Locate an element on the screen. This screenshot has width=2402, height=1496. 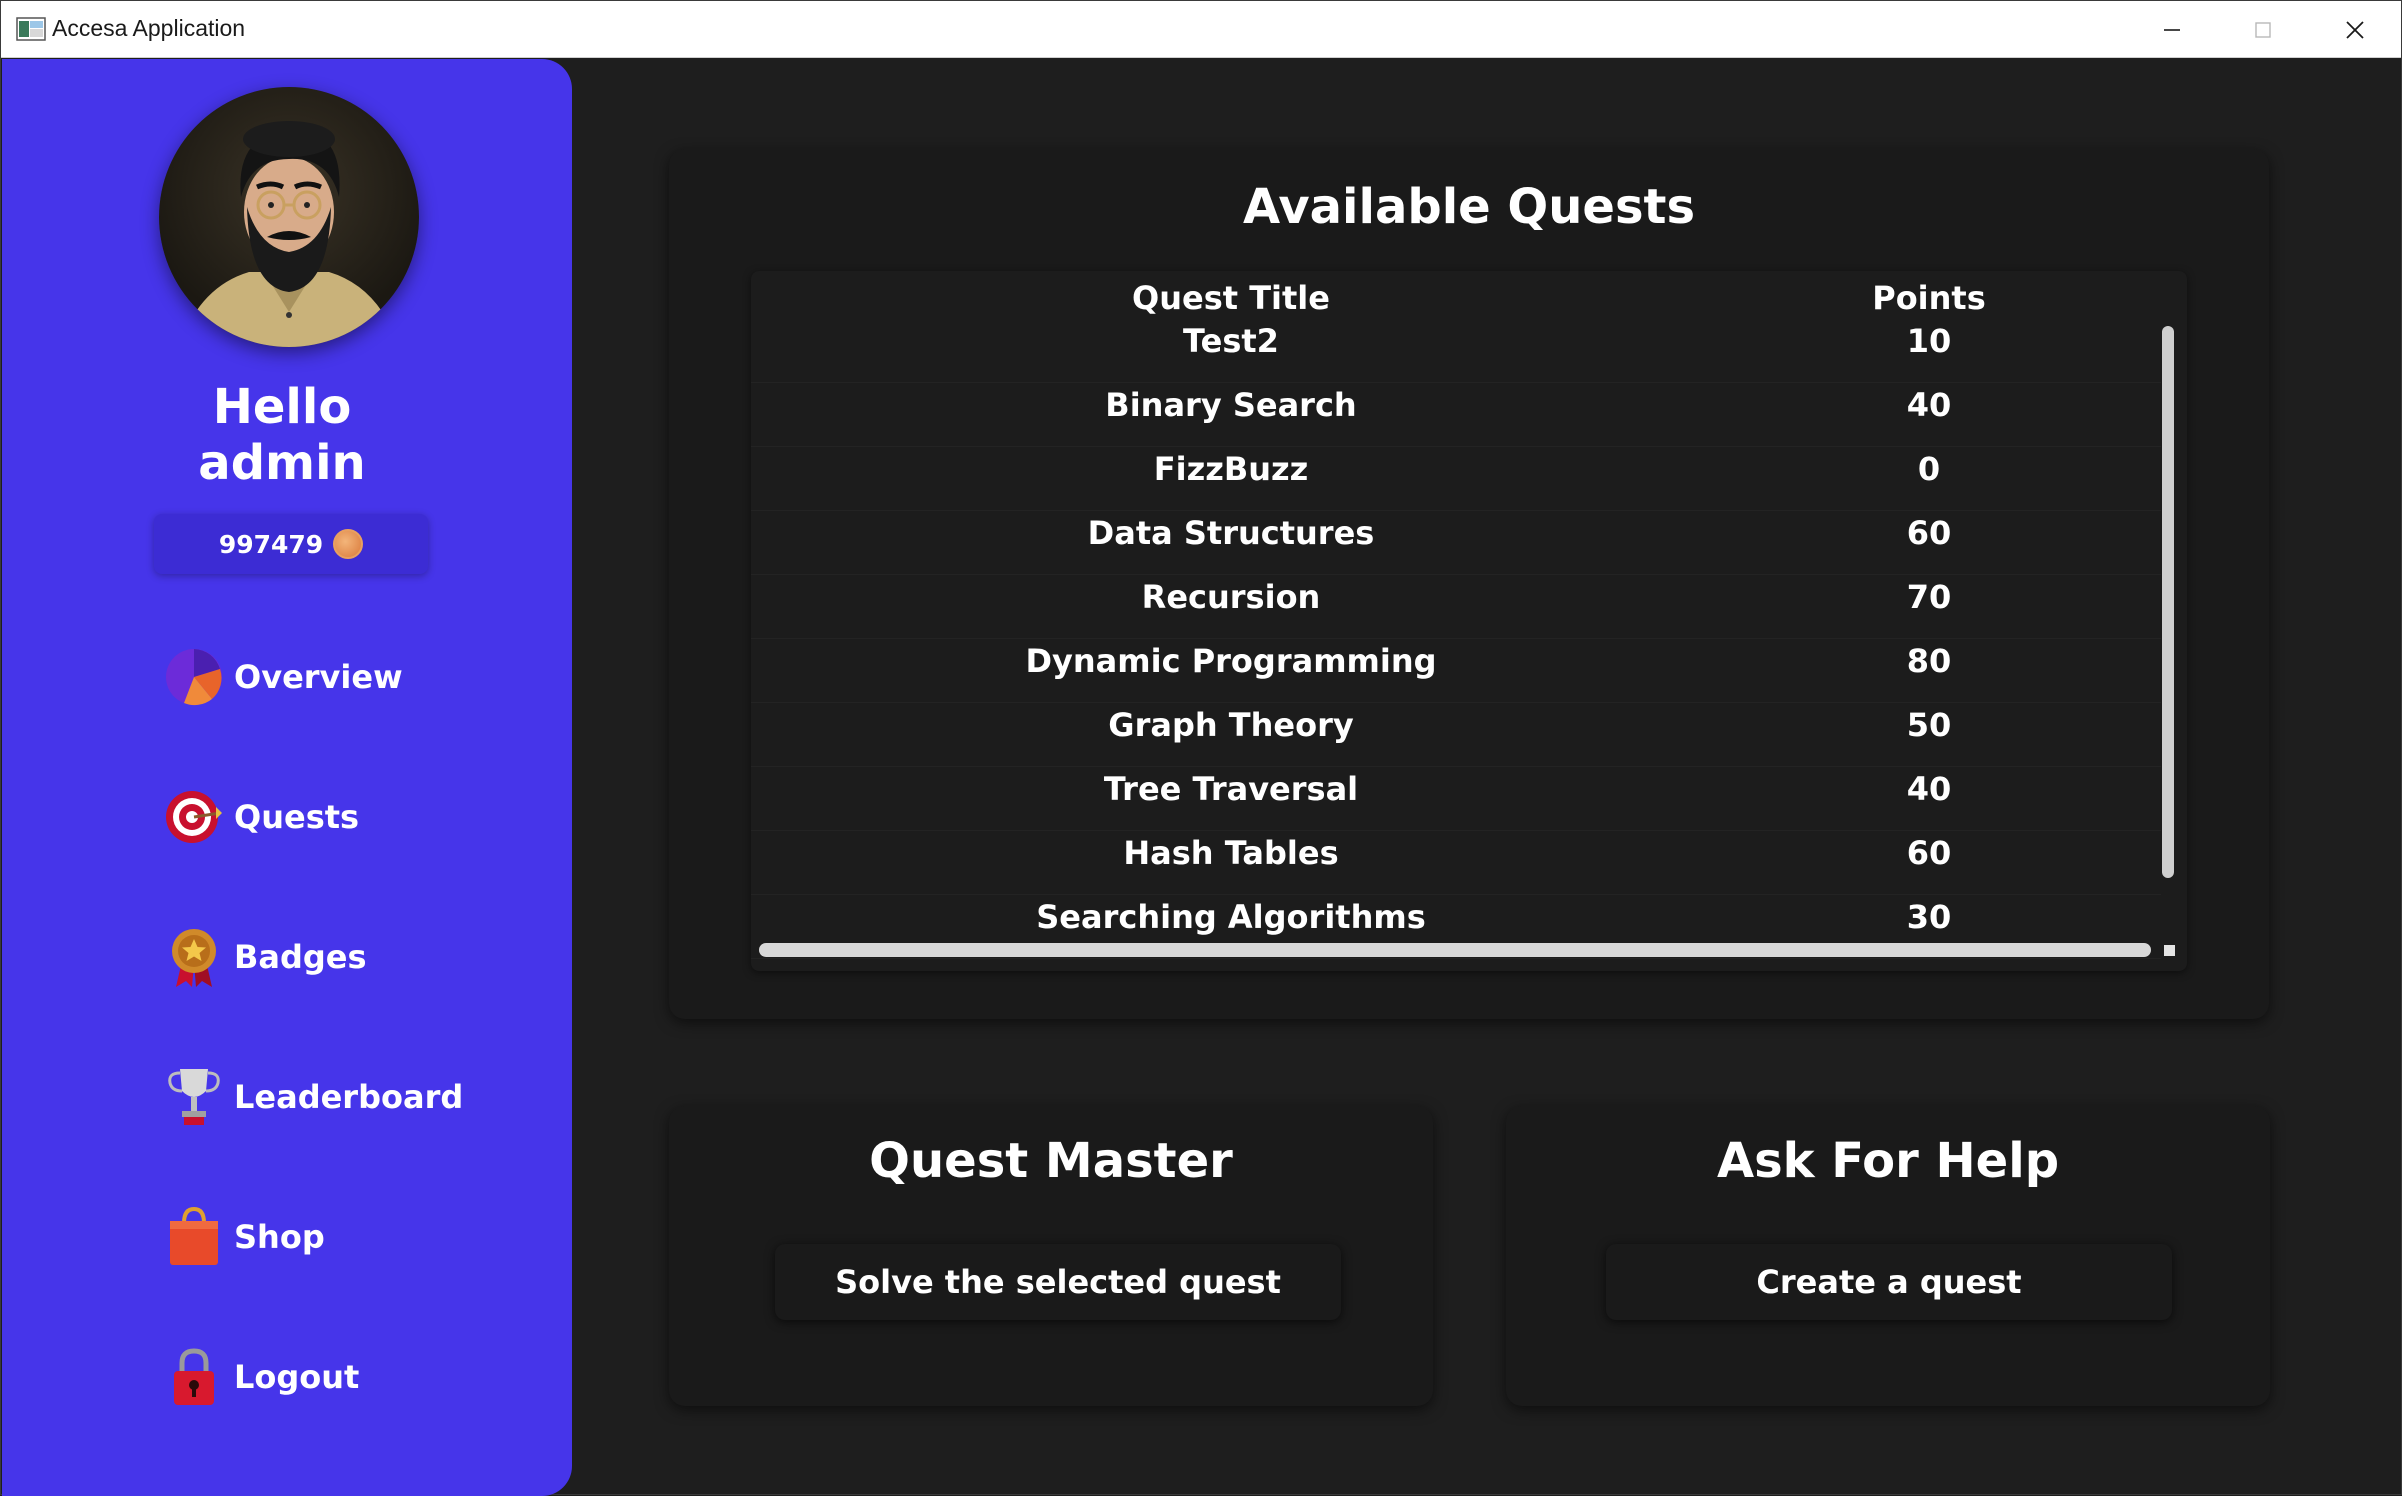
avatar is located at coordinates (289, 217).